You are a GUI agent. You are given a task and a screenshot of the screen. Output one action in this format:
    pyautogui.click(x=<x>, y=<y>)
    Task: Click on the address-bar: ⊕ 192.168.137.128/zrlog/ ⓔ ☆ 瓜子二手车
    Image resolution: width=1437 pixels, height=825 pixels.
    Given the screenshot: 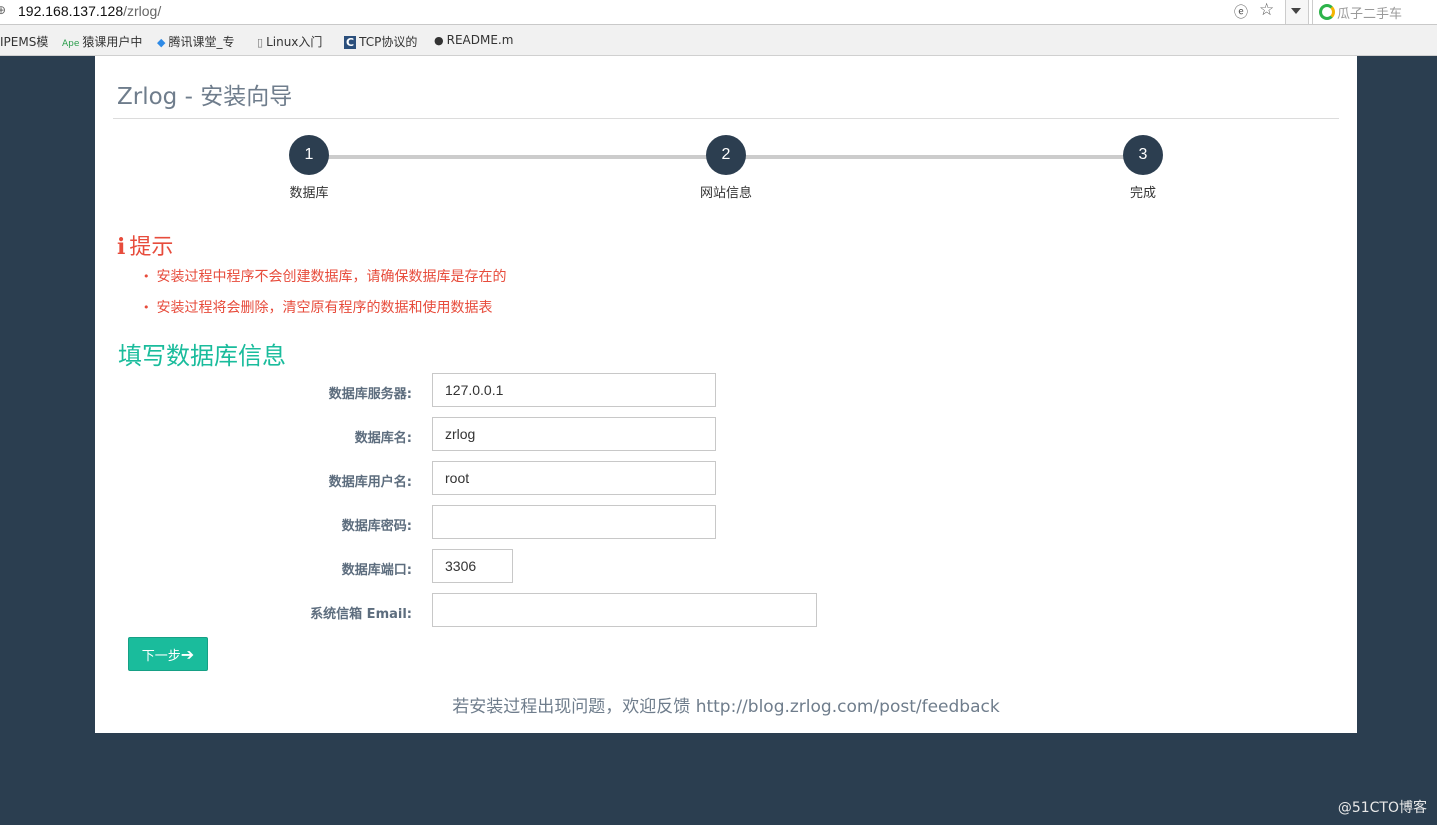 What is the action you would take?
    pyautogui.click(x=718, y=12)
    